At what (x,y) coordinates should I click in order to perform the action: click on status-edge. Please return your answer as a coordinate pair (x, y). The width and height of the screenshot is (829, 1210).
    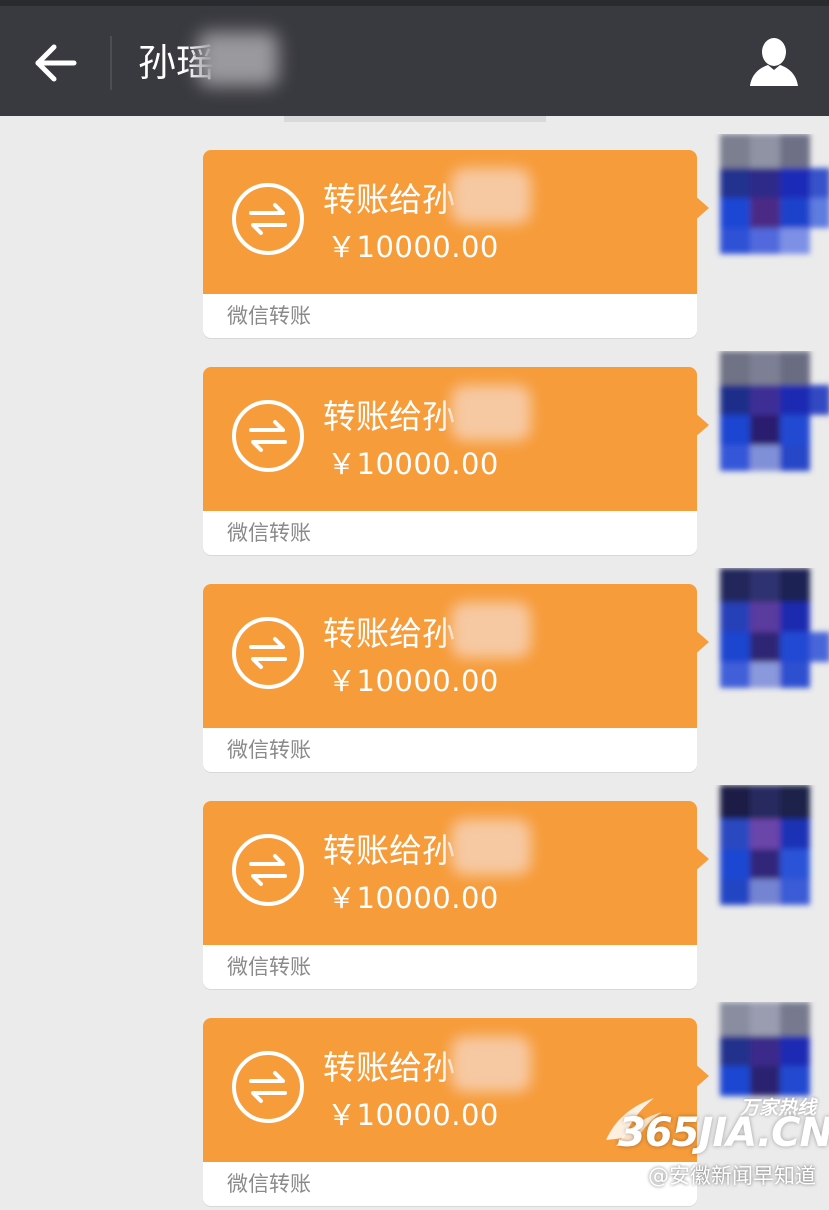
    Looking at the image, I should click on (414, 3).